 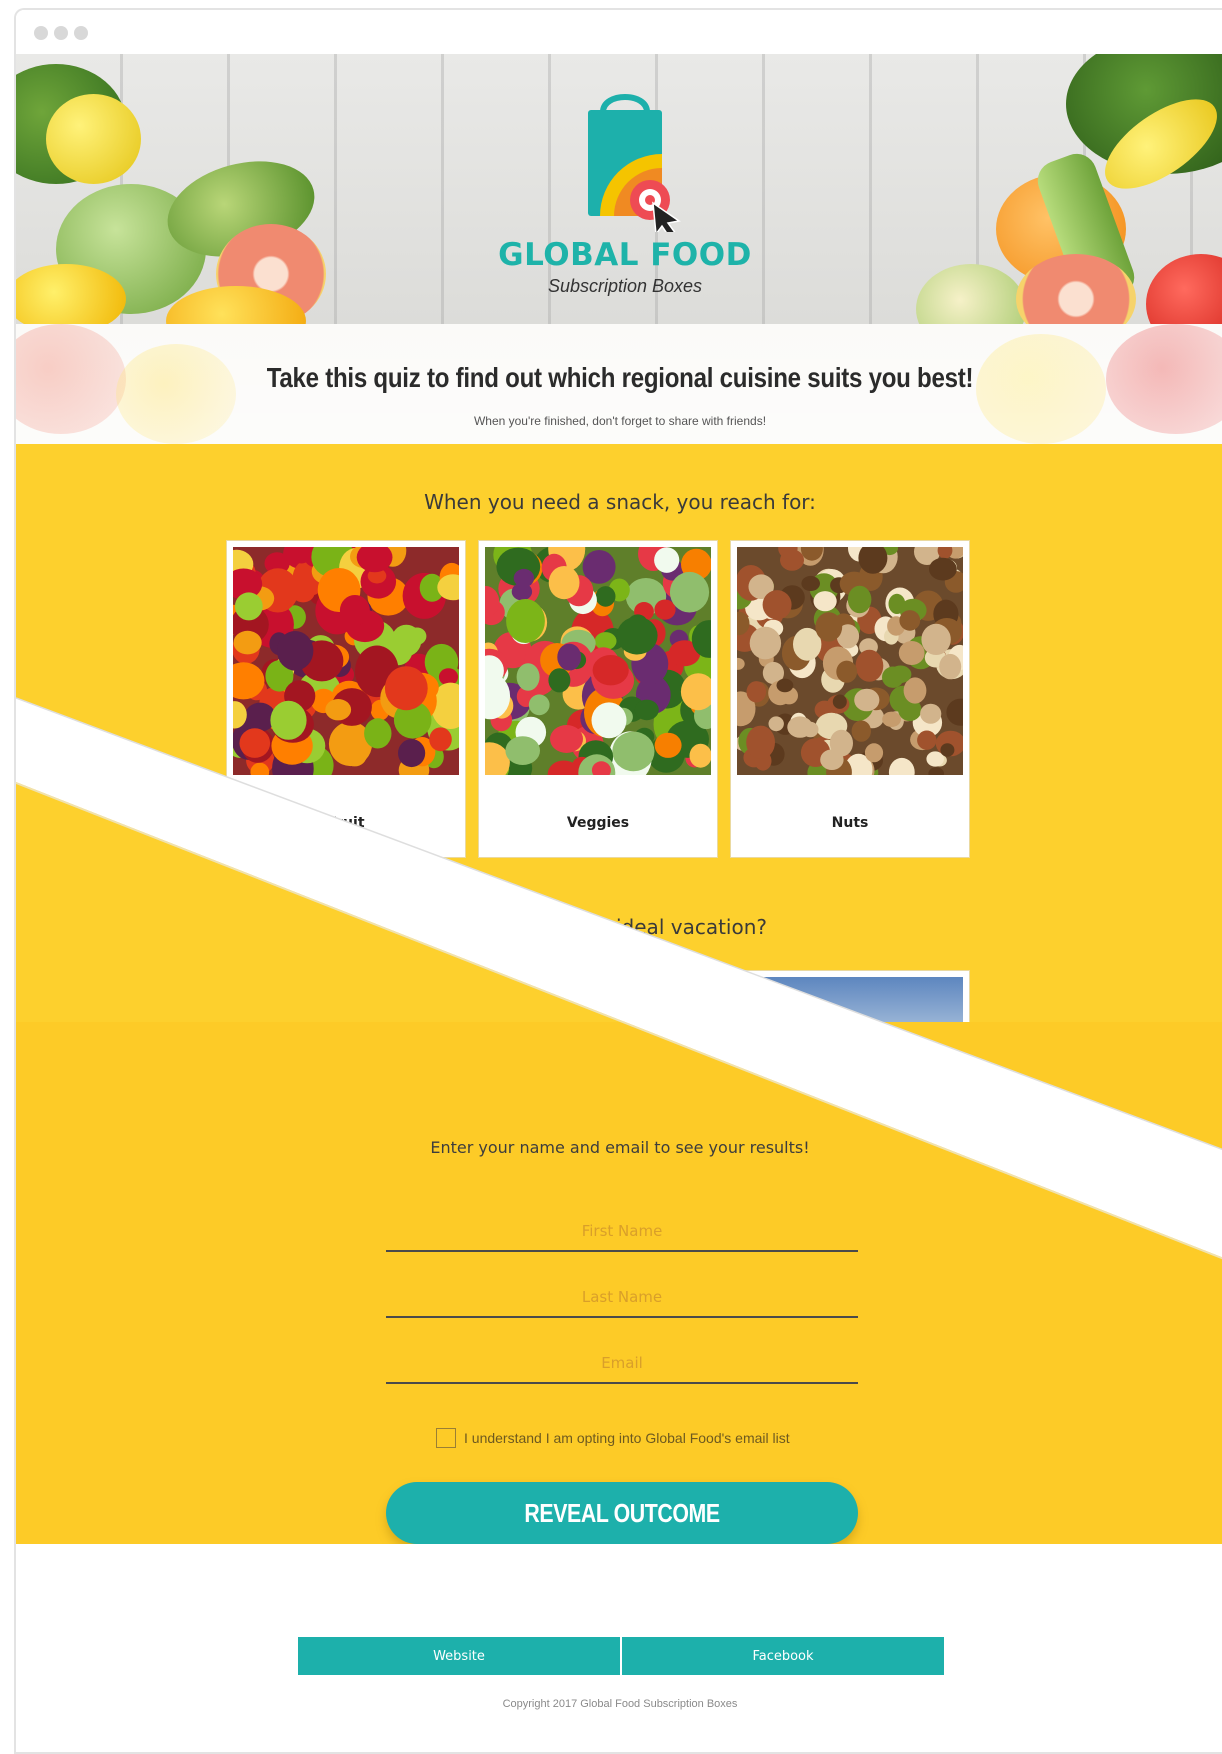 What do you see at coordinates (346, 661) in the screenshot?
I see `fruit-photo` at bounding box center [346, 661].